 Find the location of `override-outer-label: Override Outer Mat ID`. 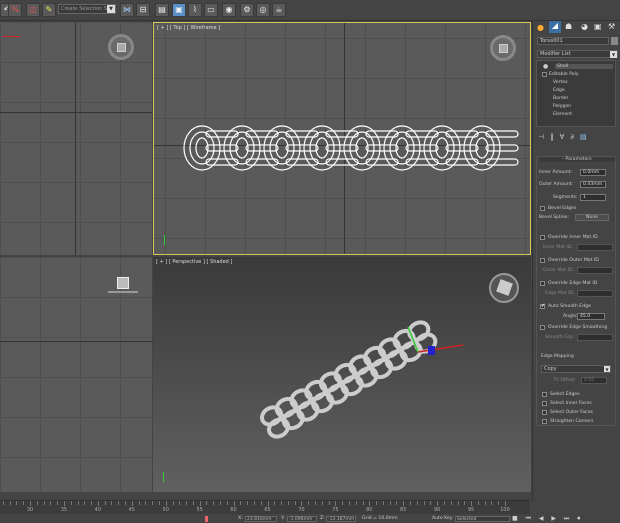

override-outer-label: Override Outer Mat ID is located at coordinates (573, 260).